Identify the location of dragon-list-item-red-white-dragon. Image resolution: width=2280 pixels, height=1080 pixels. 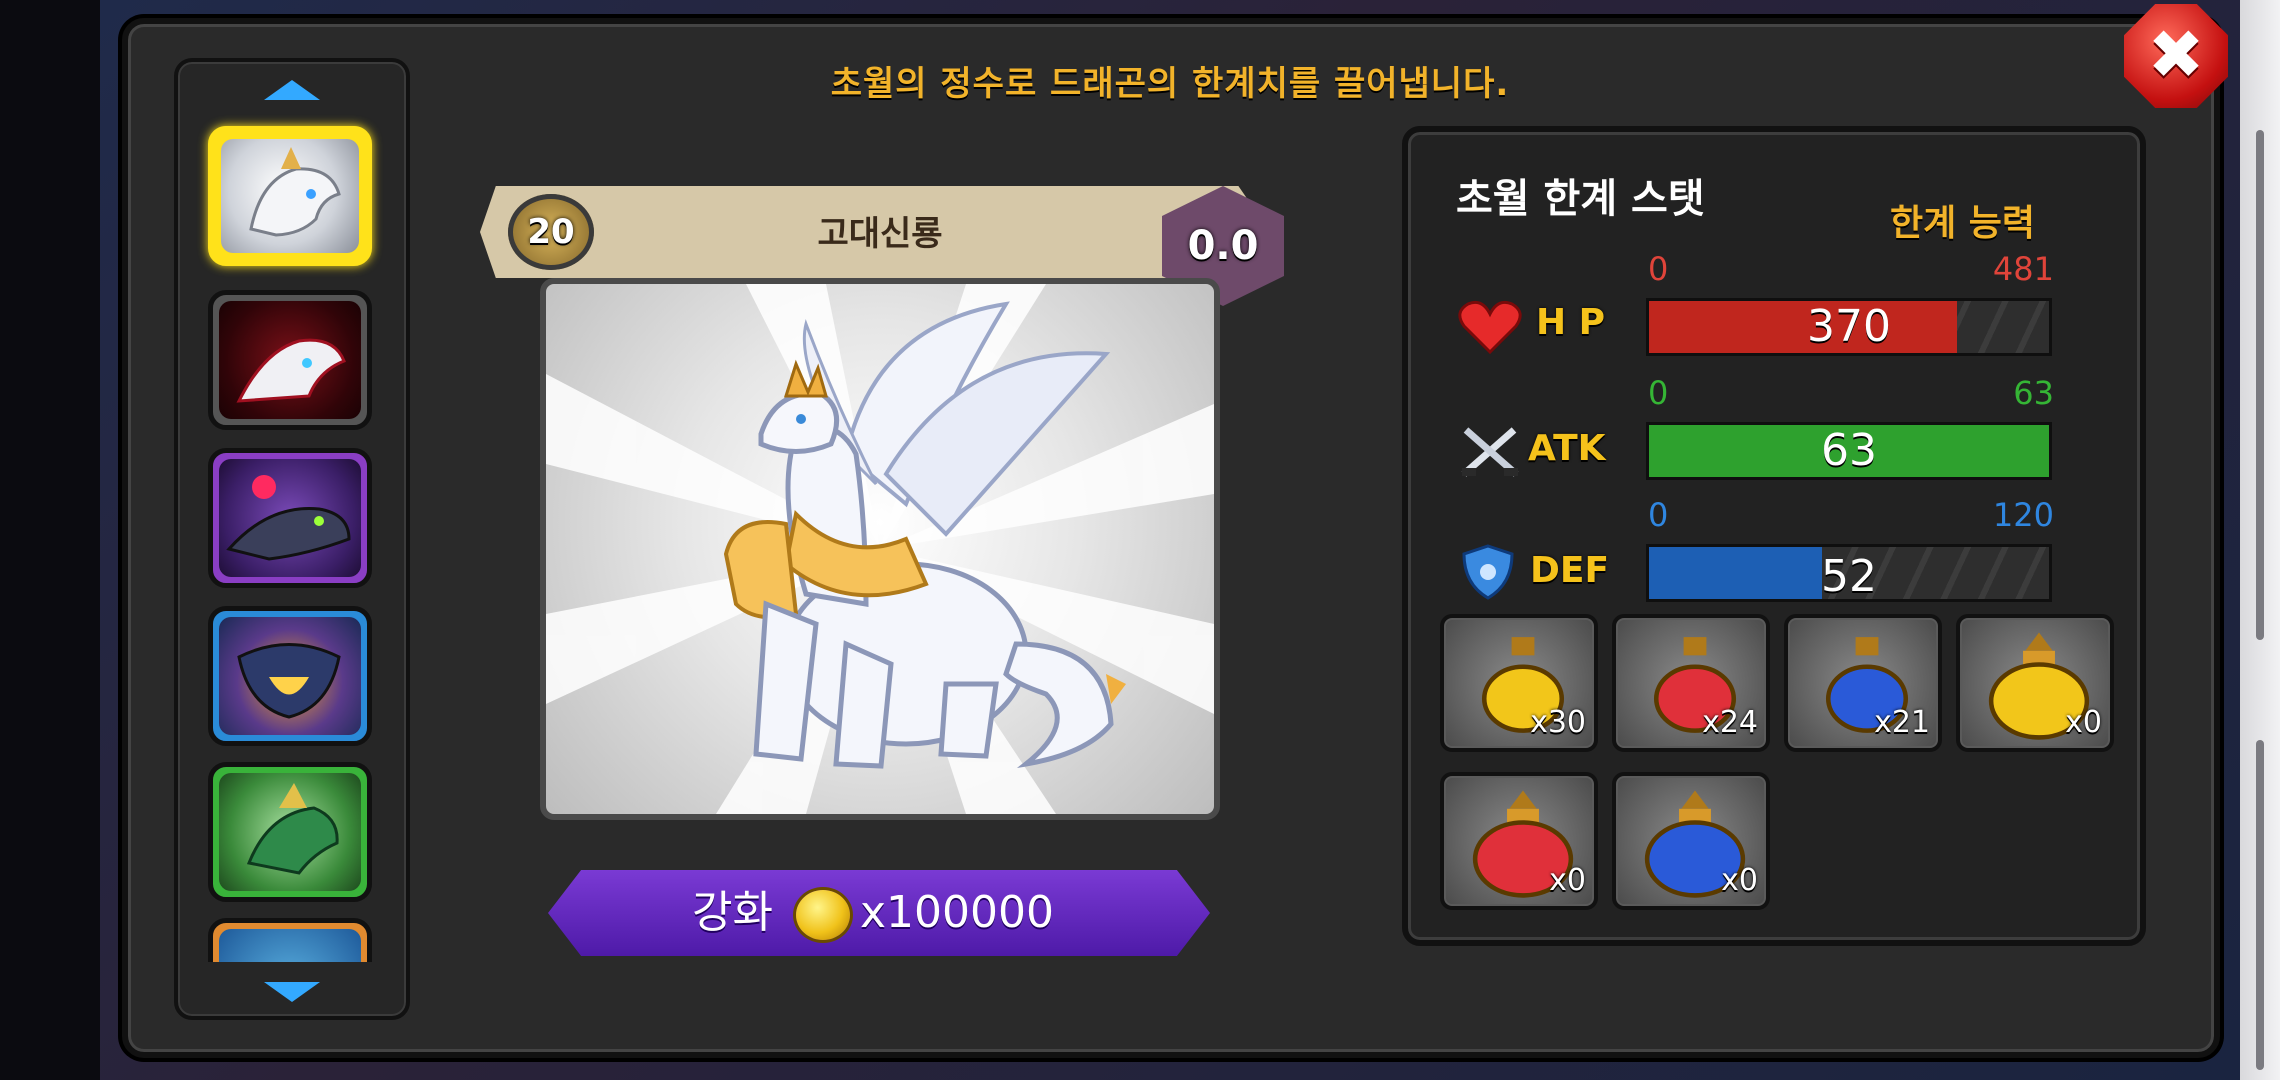
(290, 360).